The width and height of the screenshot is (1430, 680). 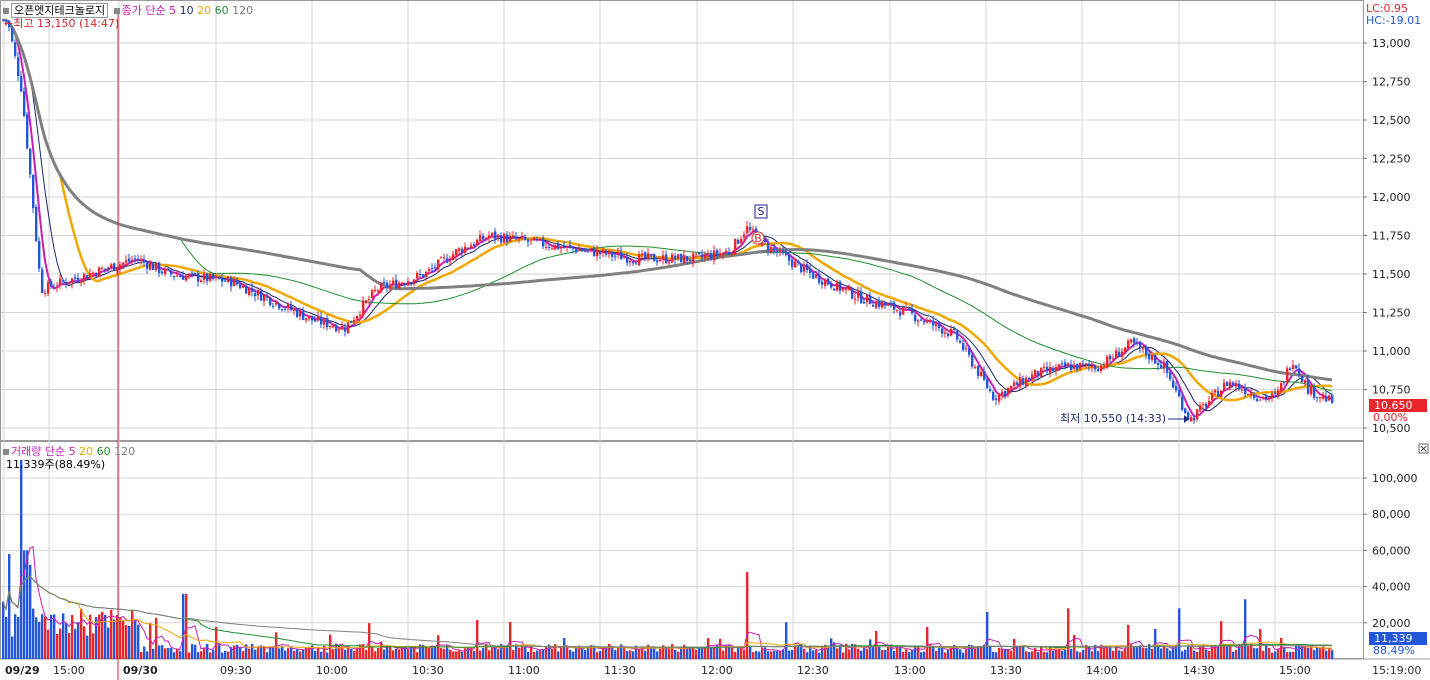 What do you see at coordinates (1391, 514) in the screenshot?
I see `volume-y-tick-label: 80,000` at bounding box center [1391, 514].